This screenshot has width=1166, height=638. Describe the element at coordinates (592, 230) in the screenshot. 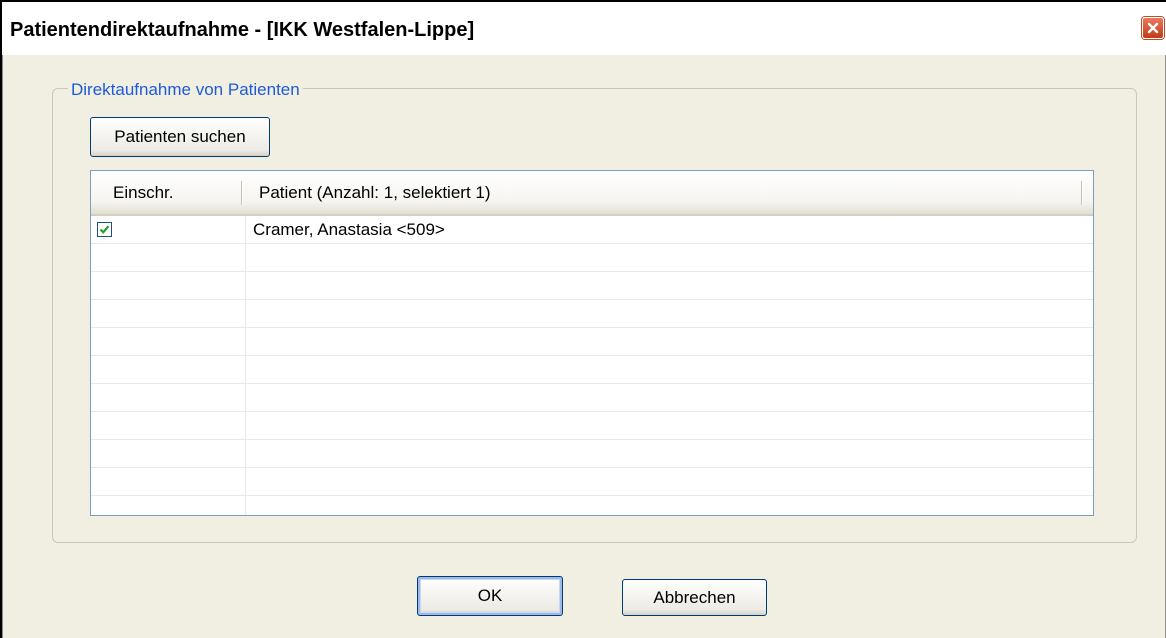

I see `table-row: Cramer, Anastasia <509>` at that location.